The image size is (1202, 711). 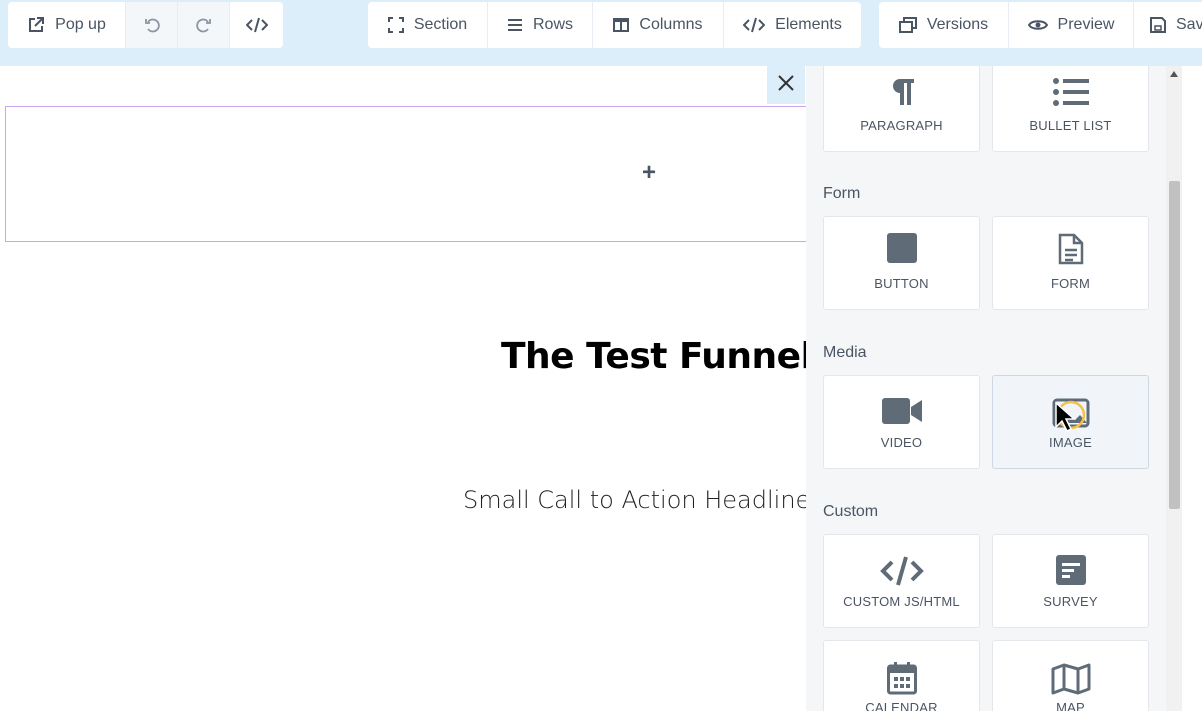 What do you see at coordinates (1070, 283) in the screenshot?
I see `tile-label: Form` at bounding box center [1070, 283].